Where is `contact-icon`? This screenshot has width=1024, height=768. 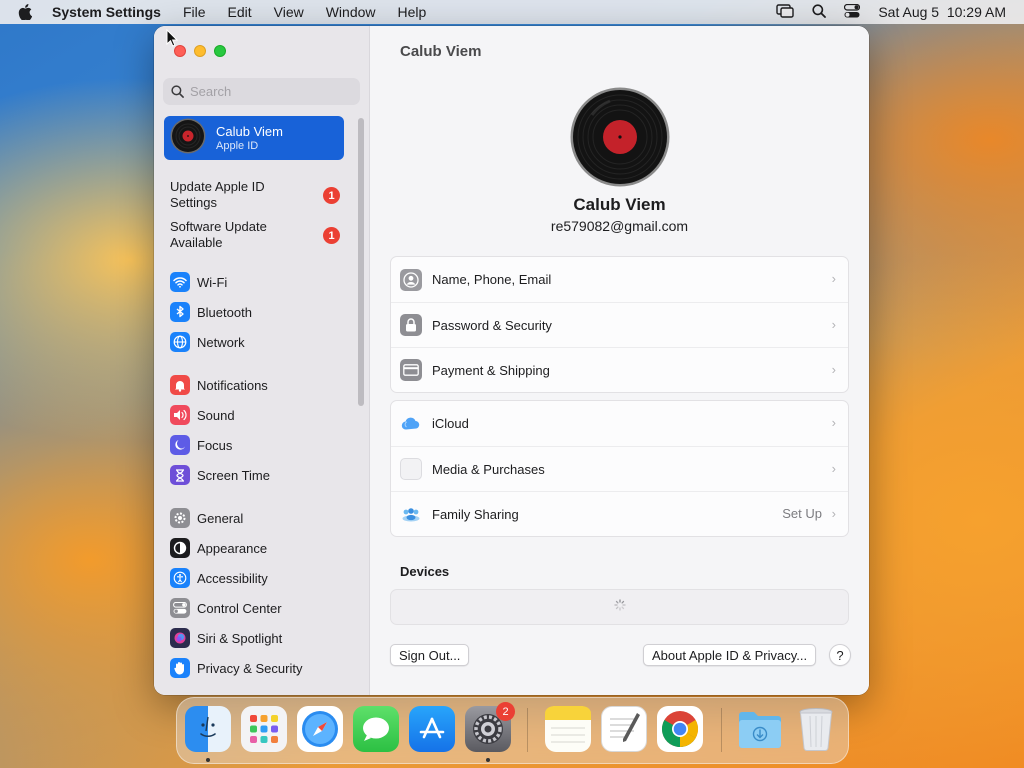
contact-icon is located at coordinates (411, 279).